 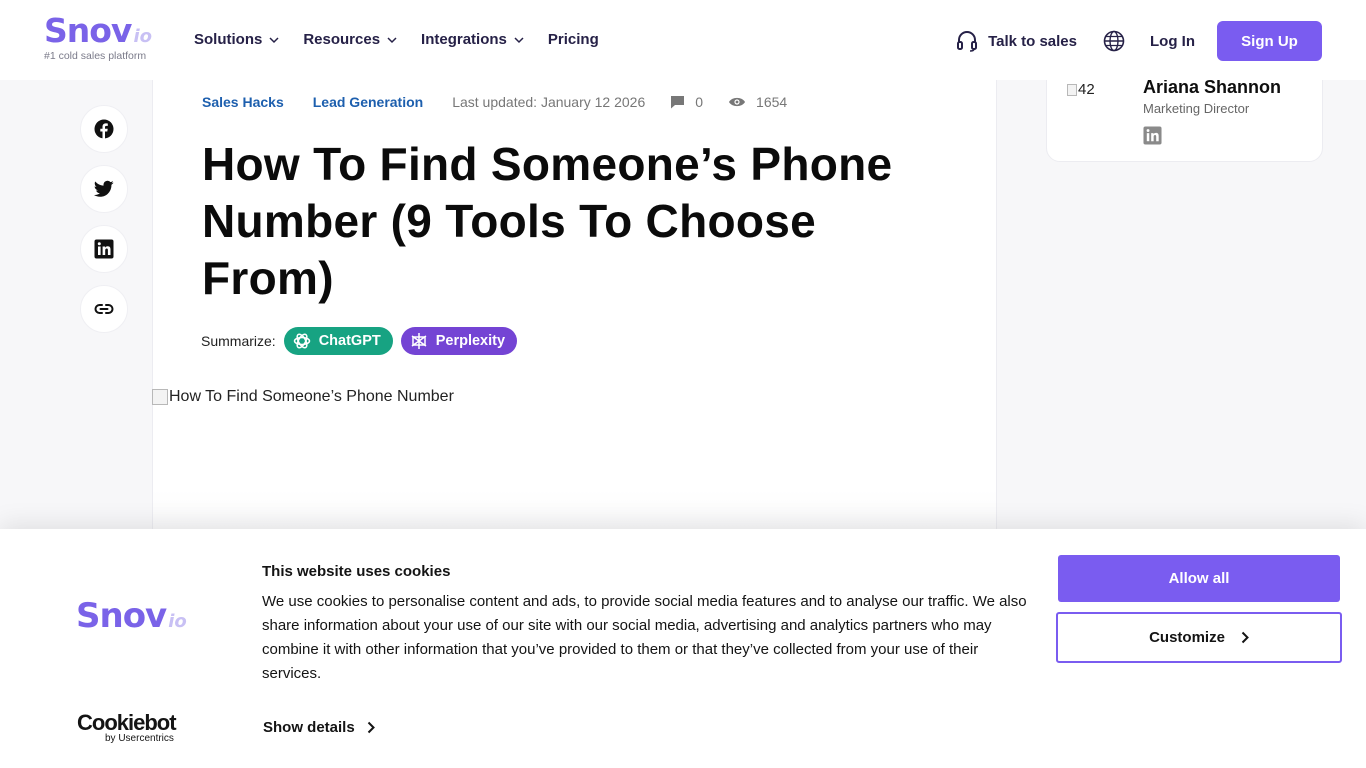 I want to click on allow-all-button: Allow all, so click(x=1199, y=578).